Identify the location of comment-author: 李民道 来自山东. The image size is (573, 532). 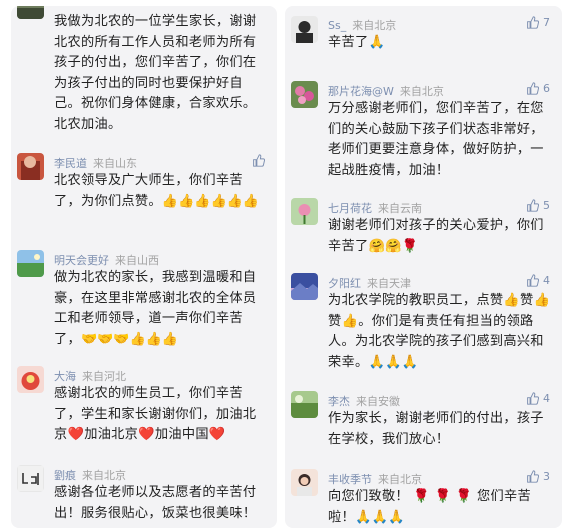
(95, 163).